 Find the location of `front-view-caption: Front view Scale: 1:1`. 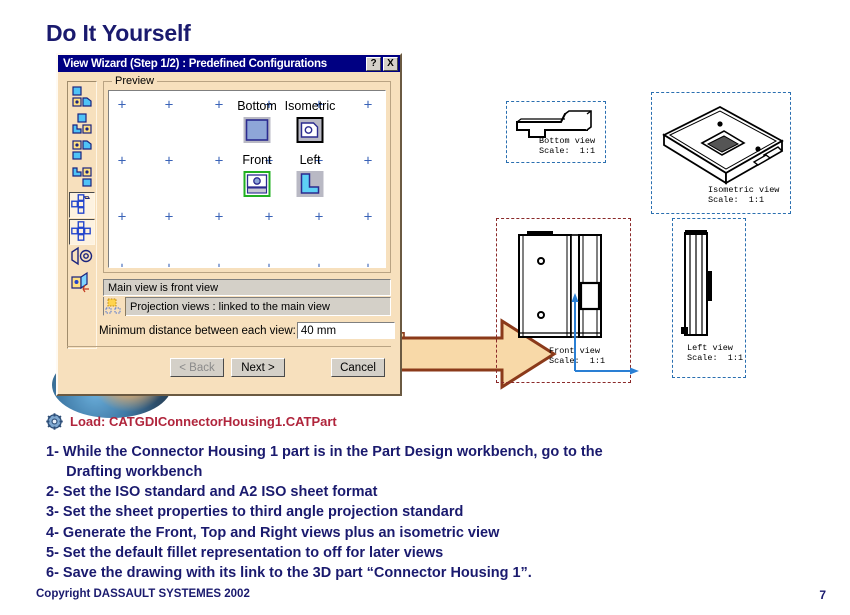

front-view-caption: Front view Scale: 1:1 is located at coordinates (577, 356).